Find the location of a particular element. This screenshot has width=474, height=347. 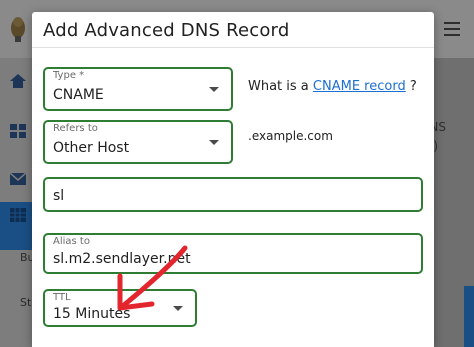

cname-help-text: What is a CNAME record ? is located at coordinates (332, 86).